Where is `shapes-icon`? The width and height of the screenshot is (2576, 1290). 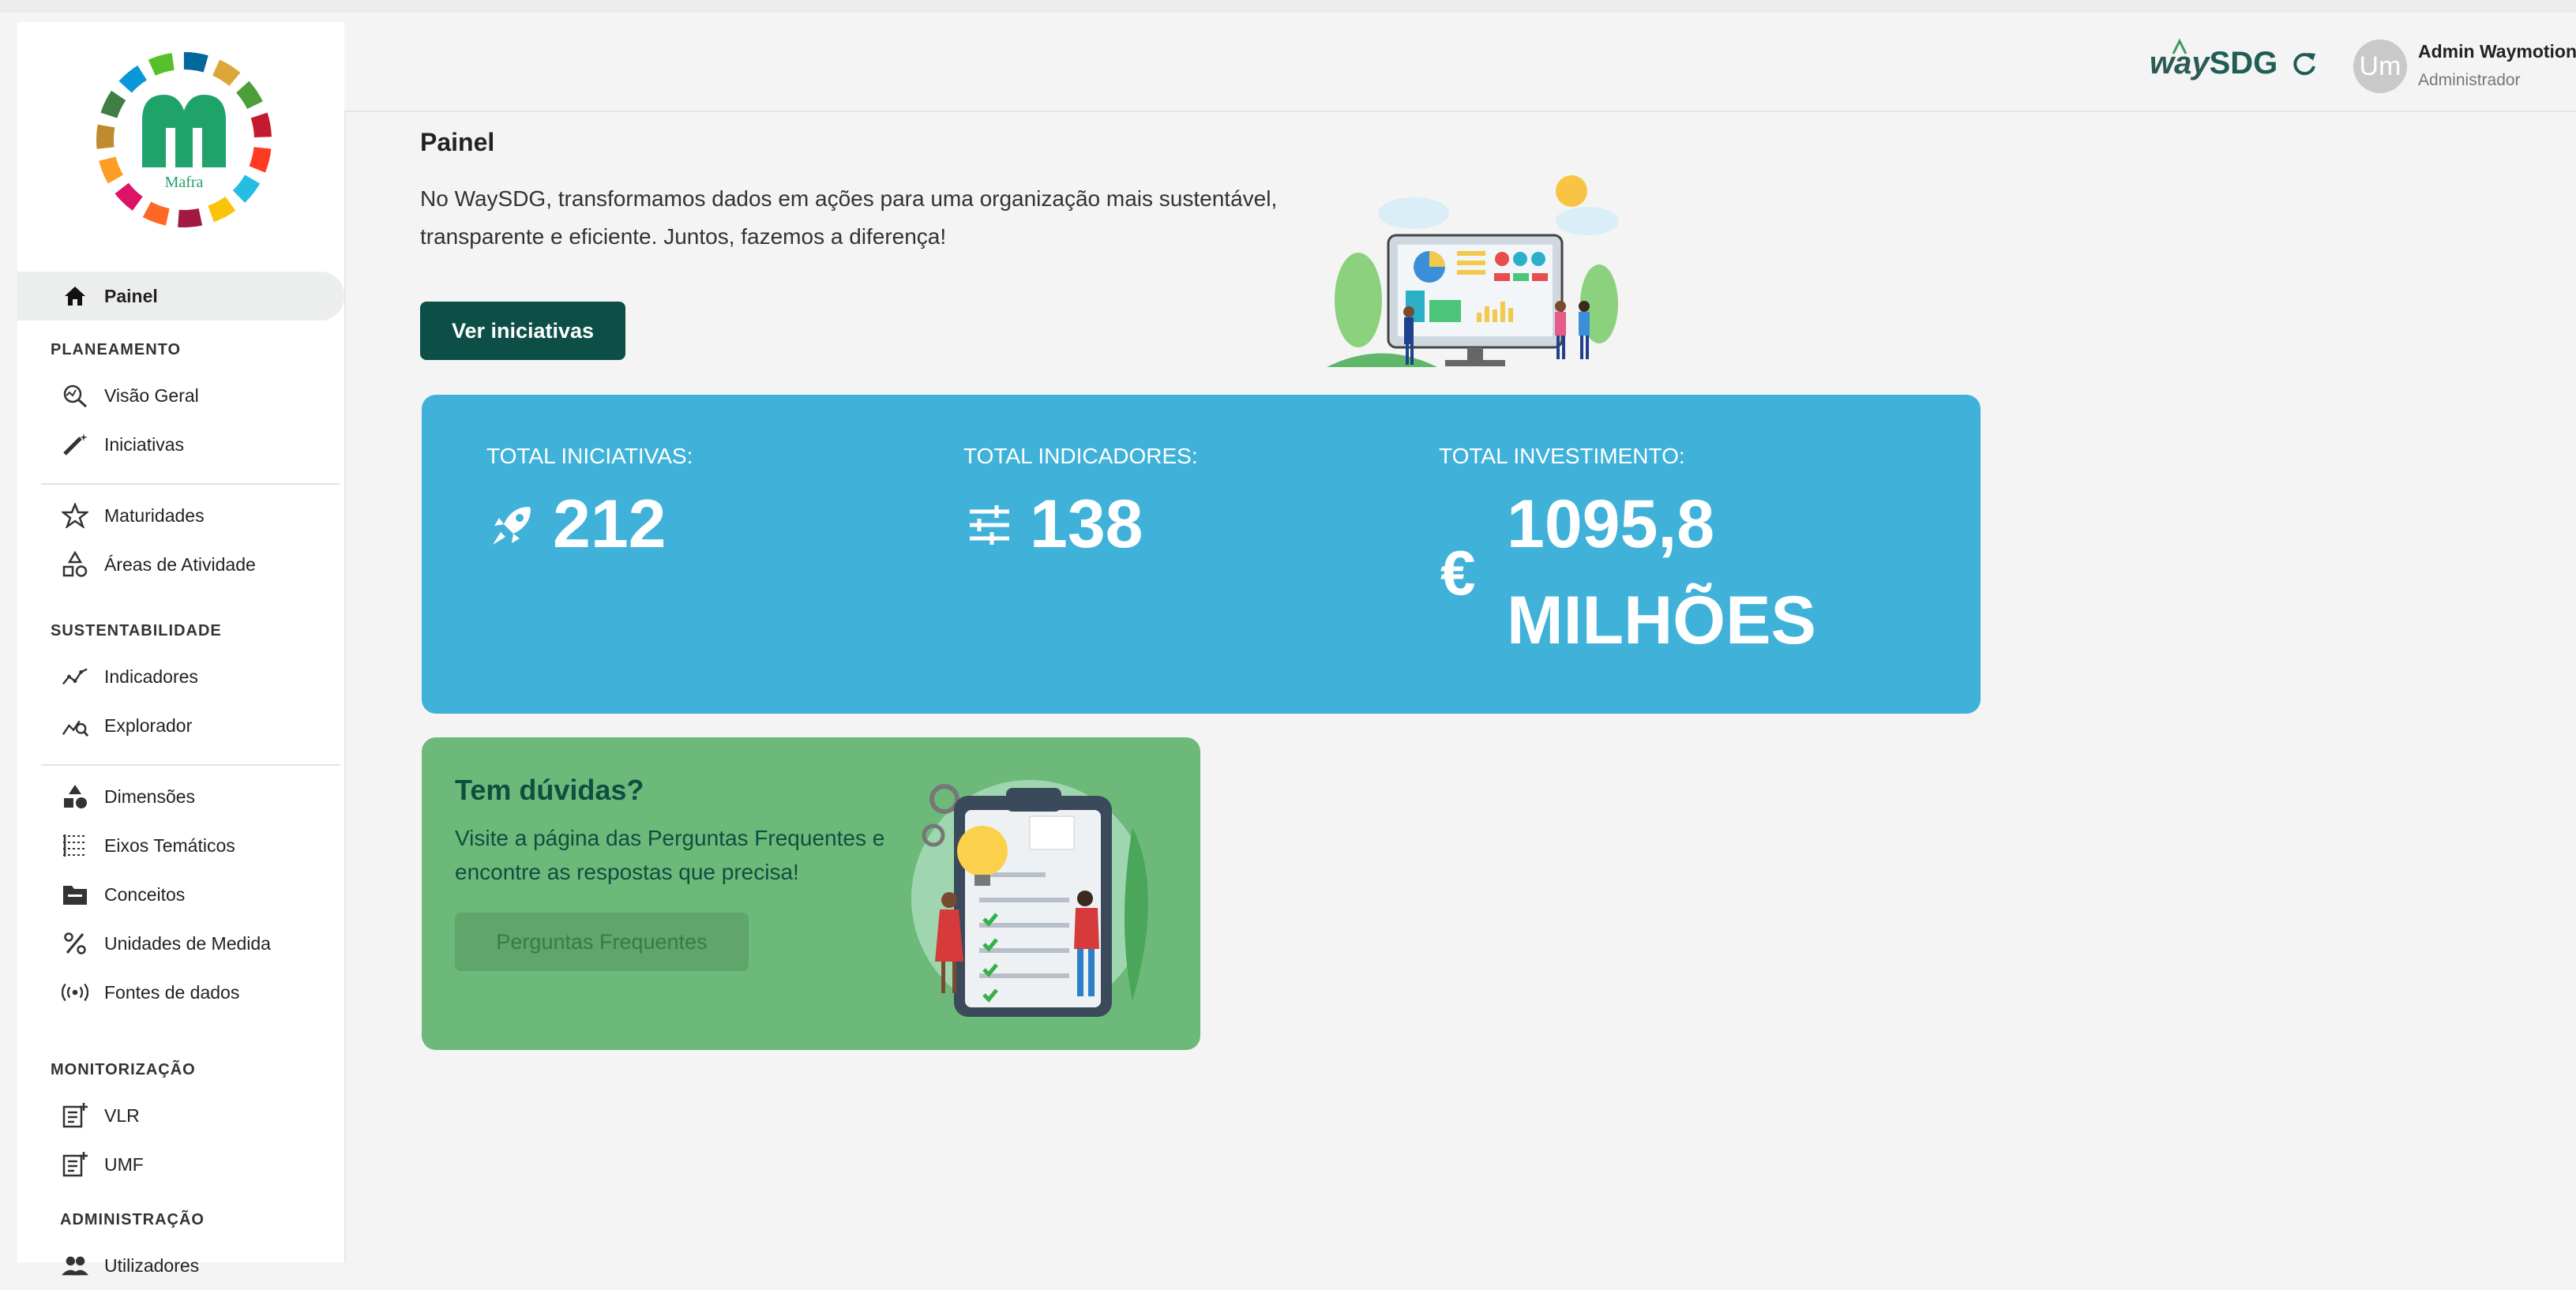
shapes-icon is located at coordinates (75, 564).